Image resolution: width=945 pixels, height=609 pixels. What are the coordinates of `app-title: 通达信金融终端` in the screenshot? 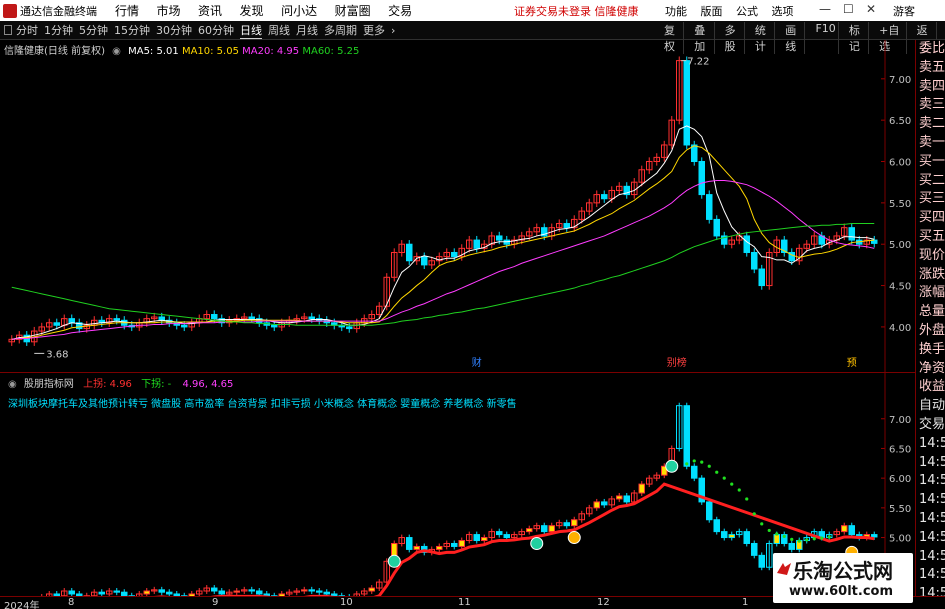 It's located at (58, 11).